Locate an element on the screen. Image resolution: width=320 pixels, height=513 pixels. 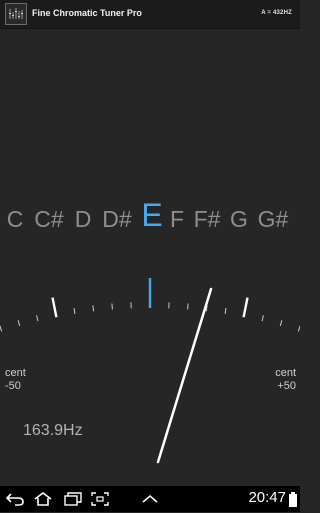
cent-min-unit: cent is located at coordinates (15, 373).